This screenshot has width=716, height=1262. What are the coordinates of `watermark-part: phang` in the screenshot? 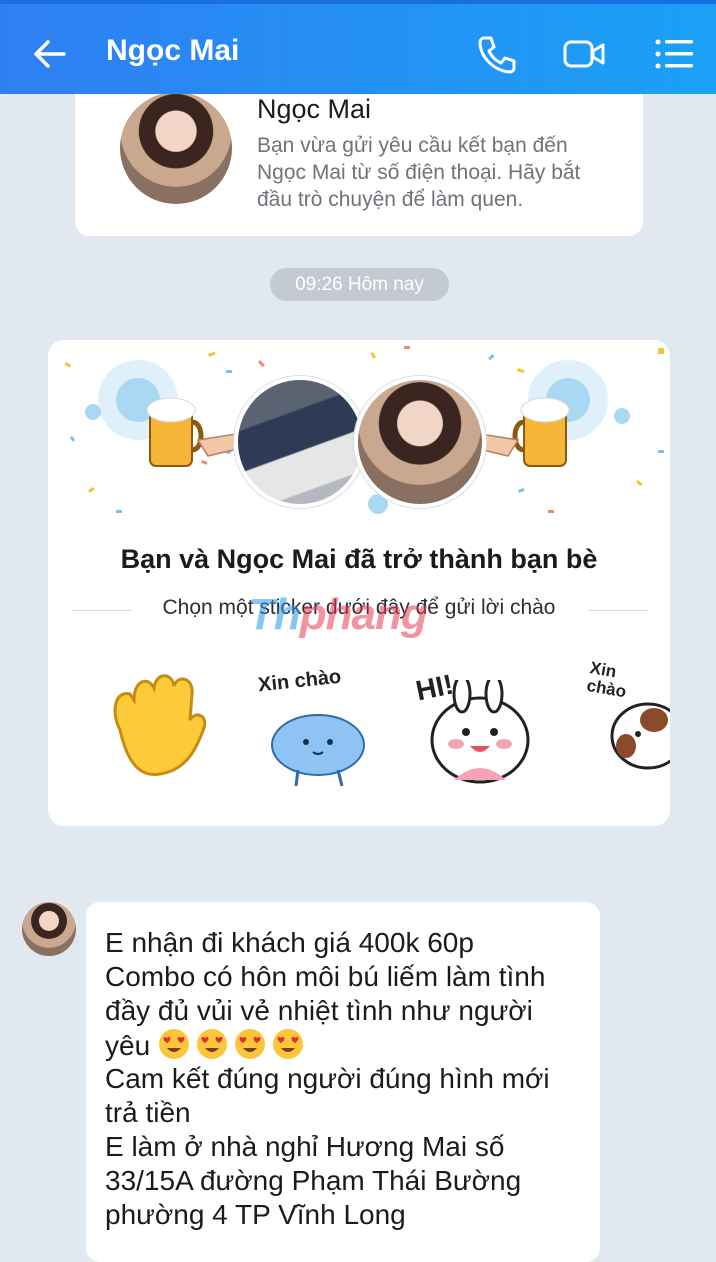 It's located at (363, 614).